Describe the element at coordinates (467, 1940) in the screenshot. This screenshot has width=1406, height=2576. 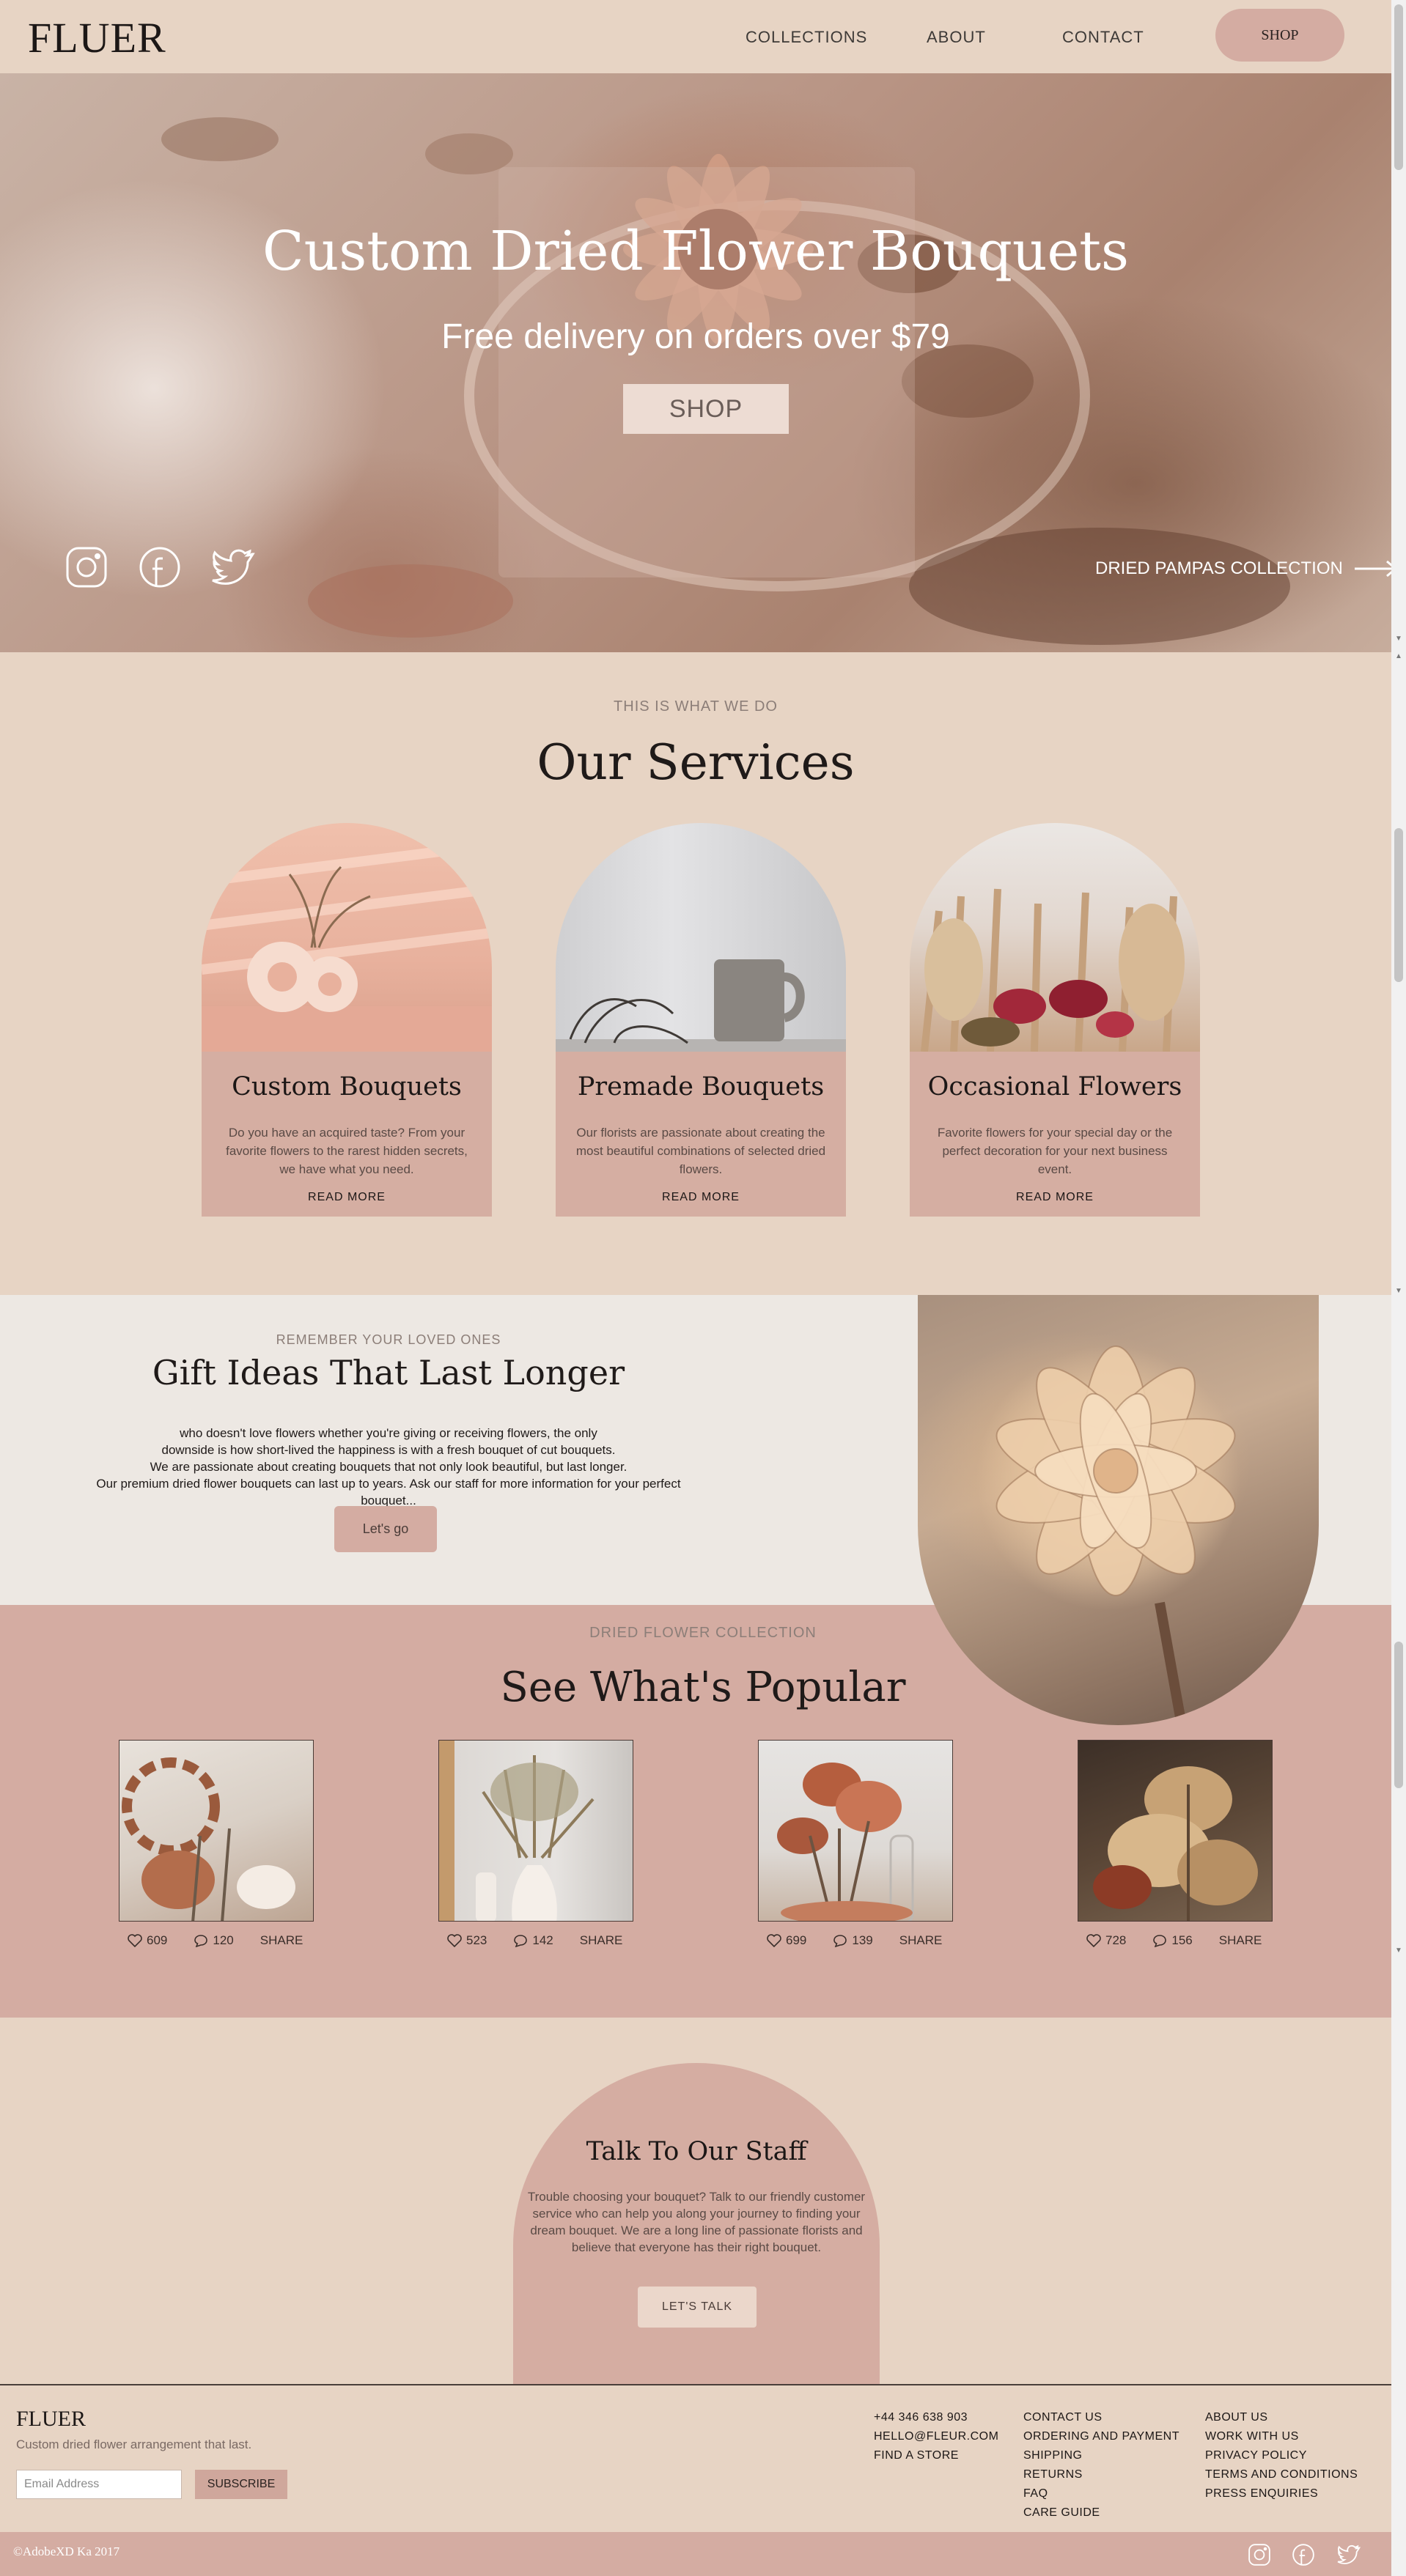
I see `like-counter: 523` at that location.